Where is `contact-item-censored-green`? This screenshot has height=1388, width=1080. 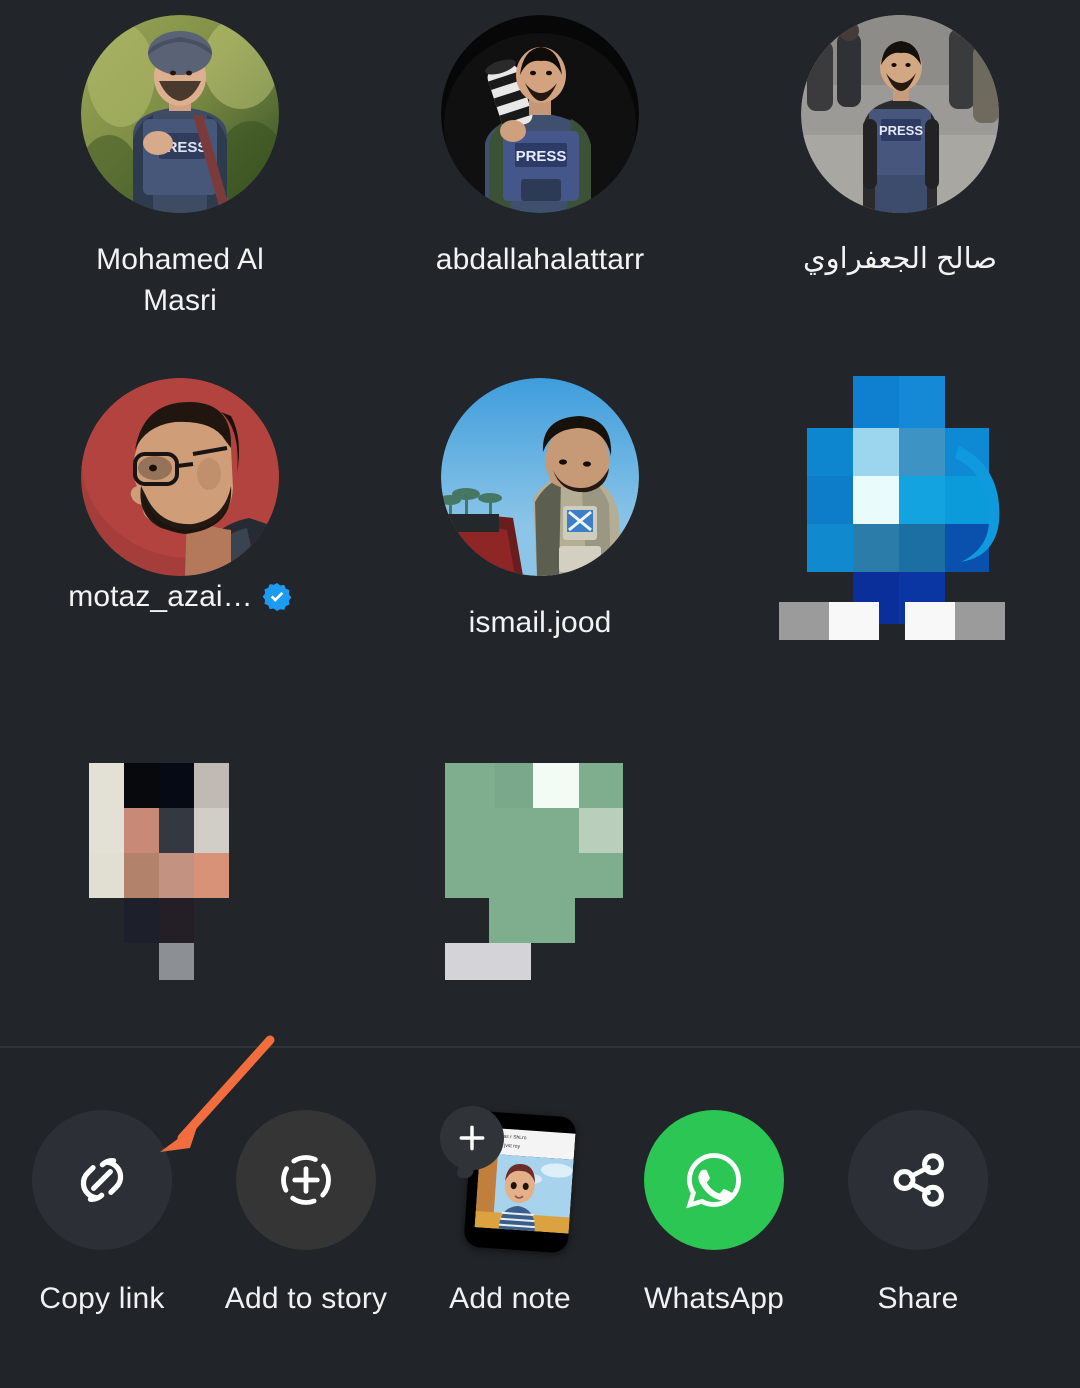 contact-item-censored-green is located at coordinates (540, 862).